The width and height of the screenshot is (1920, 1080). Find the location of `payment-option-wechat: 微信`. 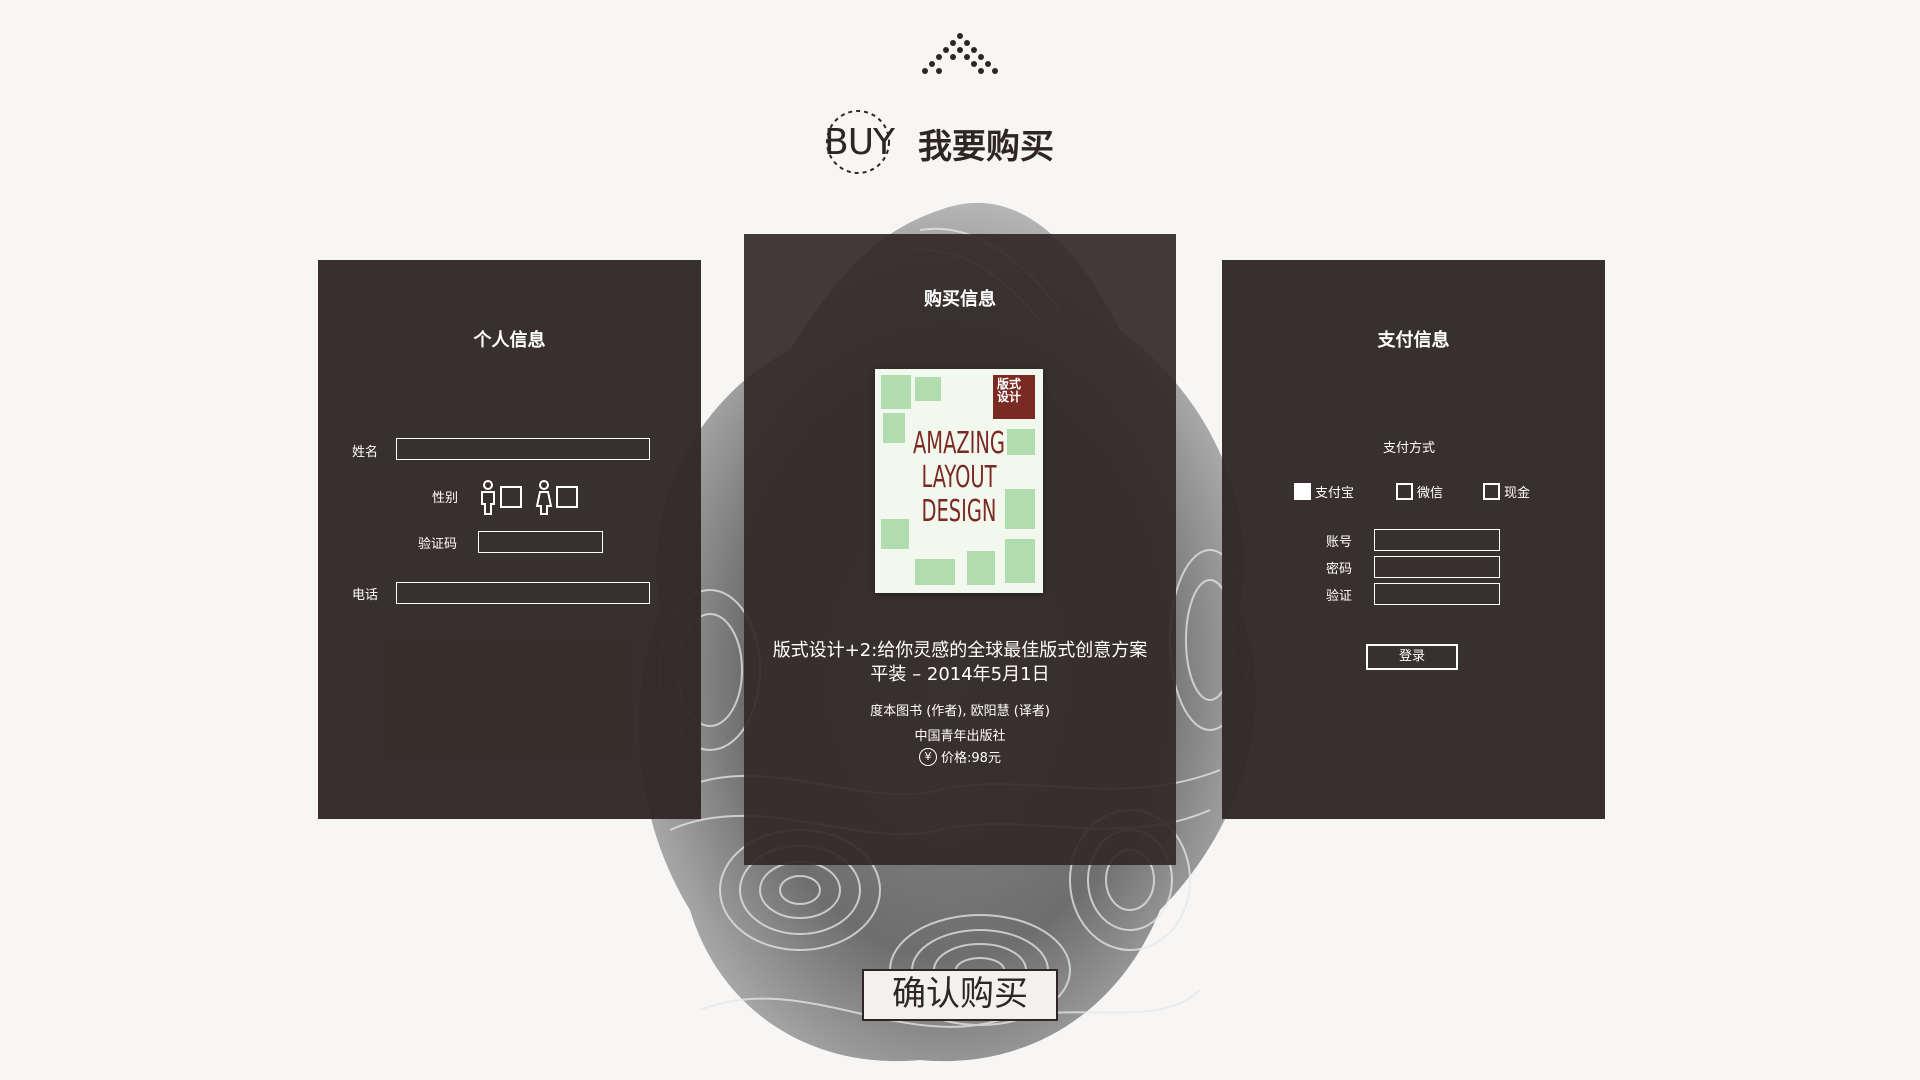

payment-option-wechat: 微信 is located at coordinates (1419, 491).